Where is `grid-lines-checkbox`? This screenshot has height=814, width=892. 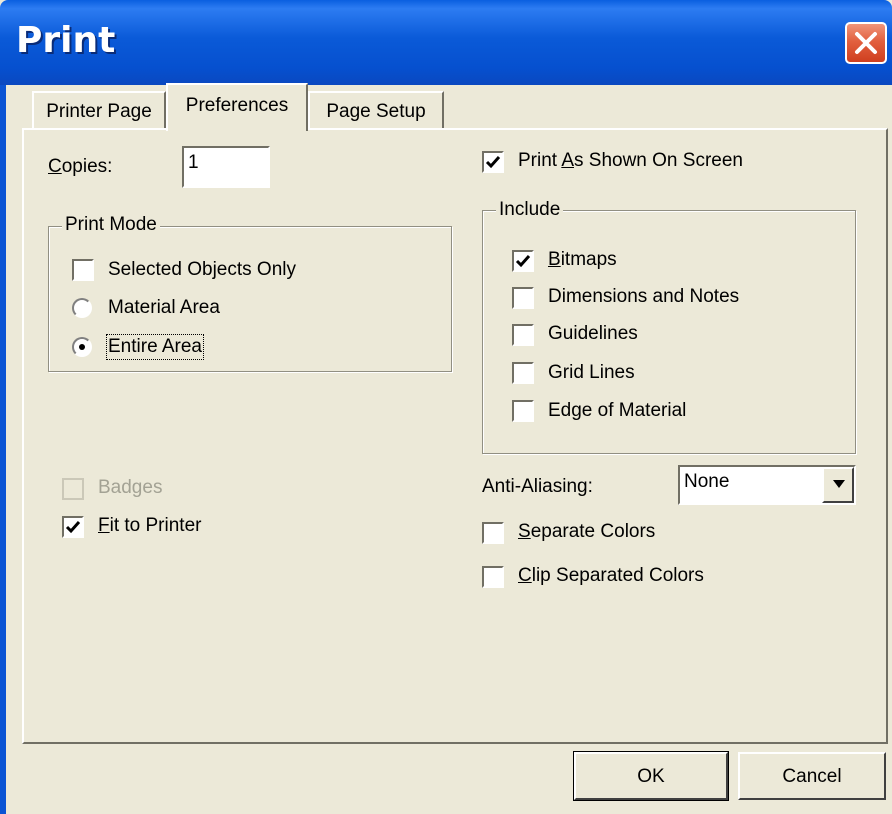 grid-lines-checkbox is located at coordinates (523, 373).